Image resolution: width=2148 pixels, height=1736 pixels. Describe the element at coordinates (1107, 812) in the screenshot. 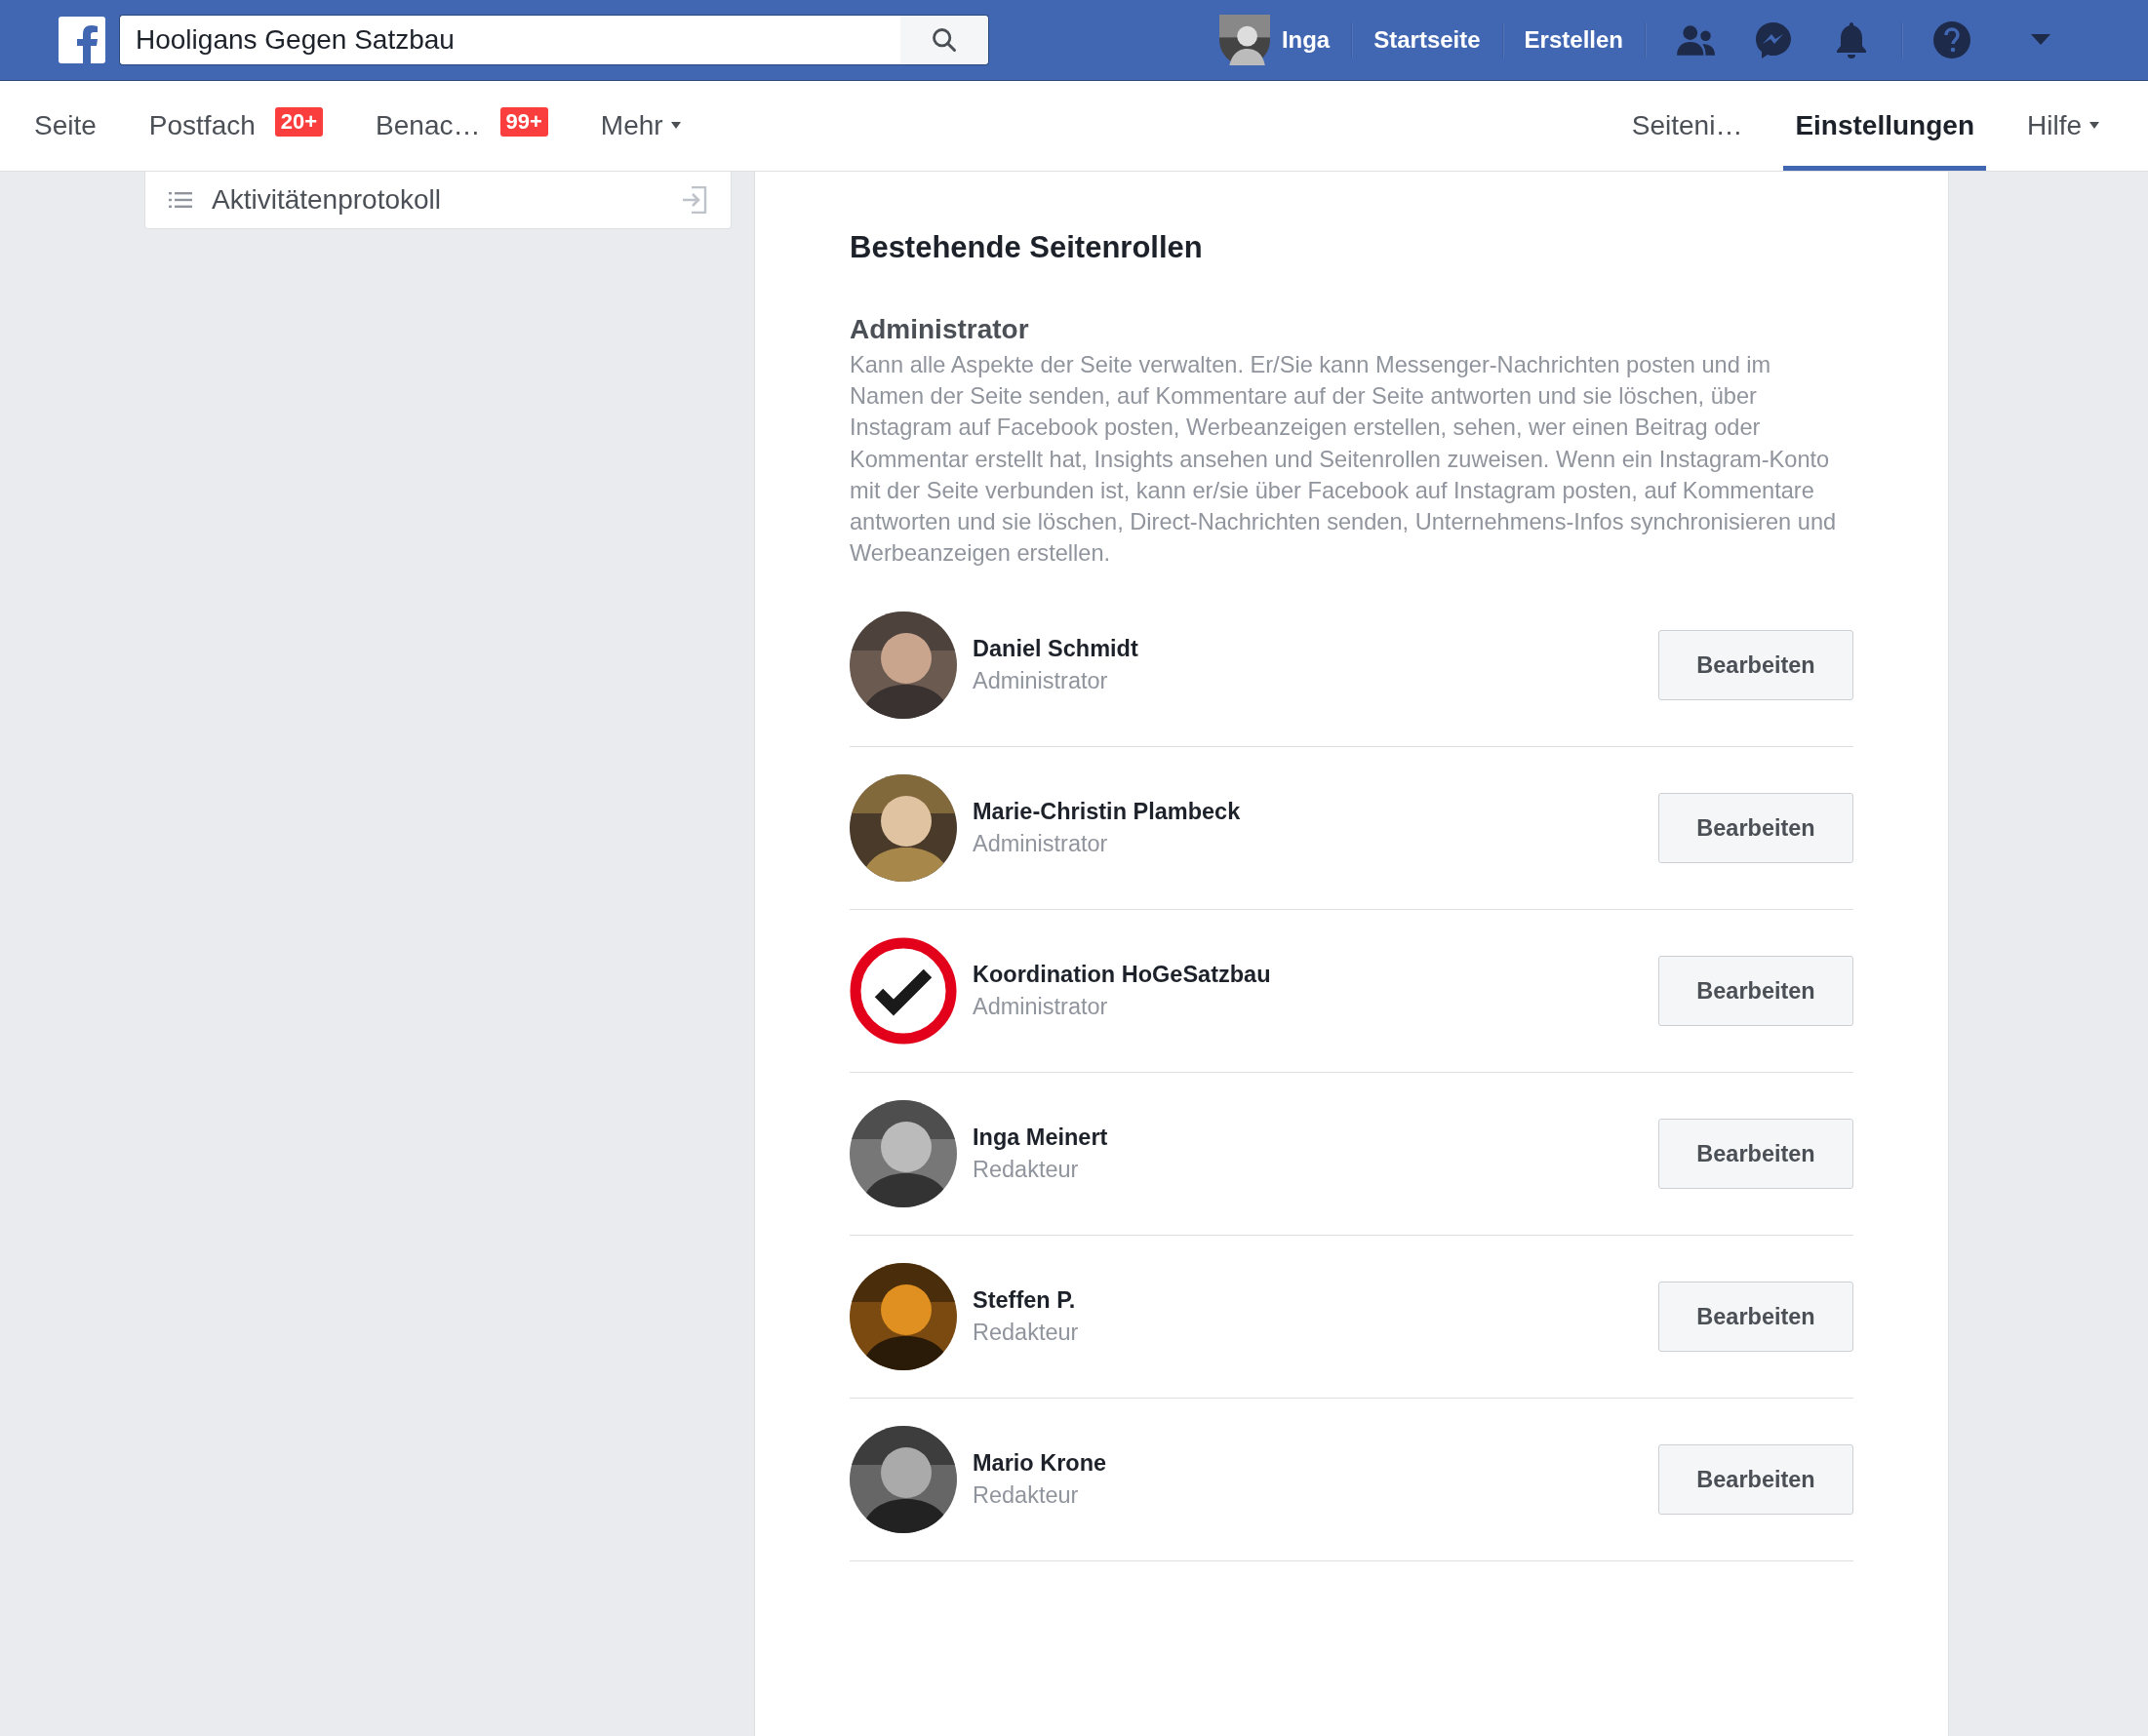

I see `member-name: Marie-Christin Plambeck` at that location.